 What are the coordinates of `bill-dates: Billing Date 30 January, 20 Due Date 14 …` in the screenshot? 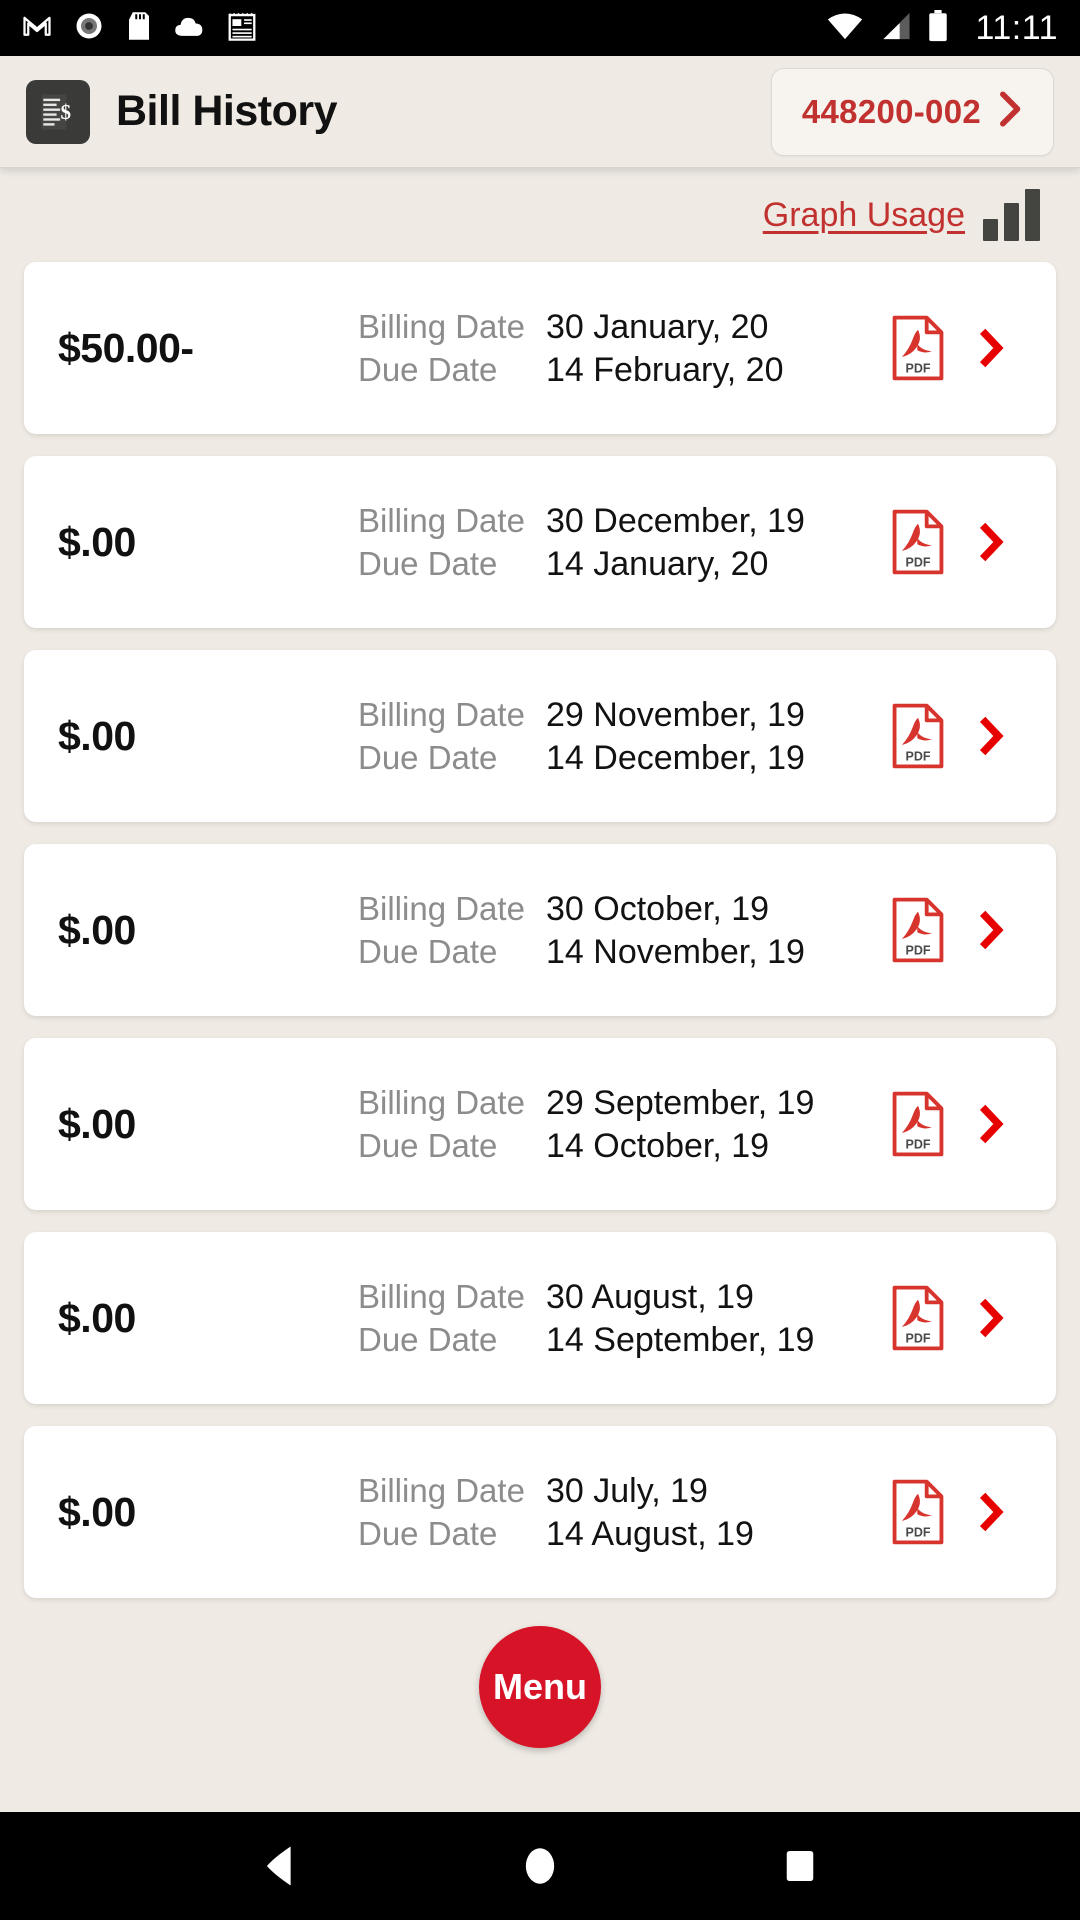 It's located at (620, 348).